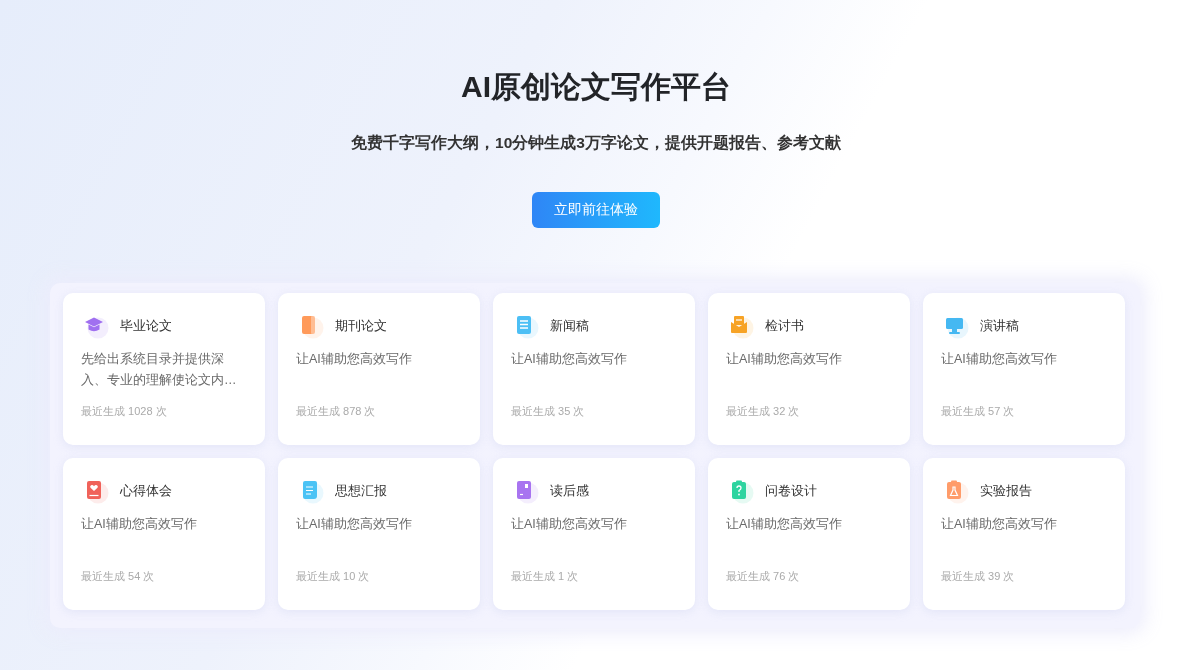 The image size is (1192, 670). What do you see at coordinates (763, 411) in the screenshot?
I see `usage-count: 最近生成 32 次` at bounding box center [763, 411].